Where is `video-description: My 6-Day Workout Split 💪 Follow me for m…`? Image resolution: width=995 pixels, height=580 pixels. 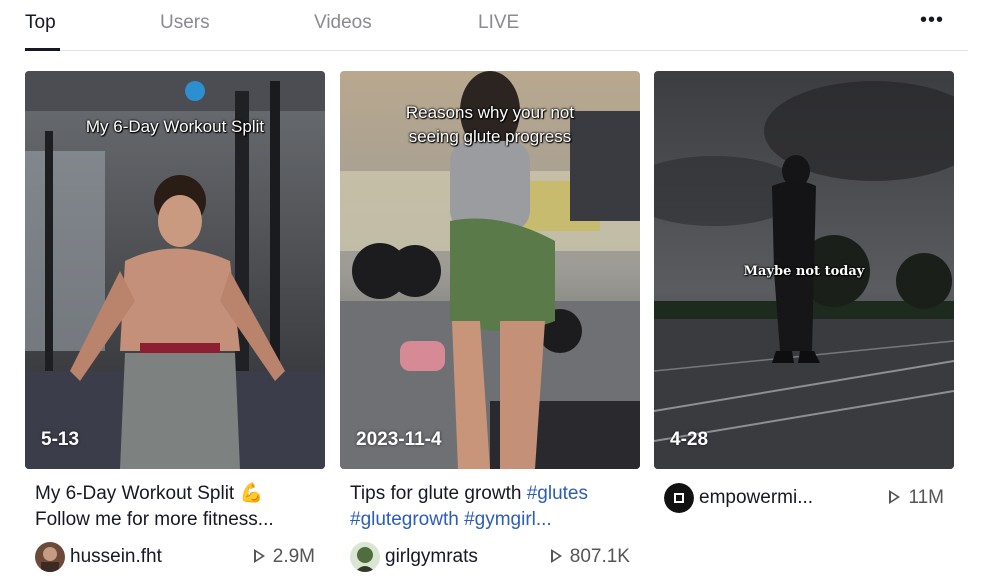
video-description: My 6-Day Workout Split 💪 Follow me for m… is located at coordinates (175, 507).